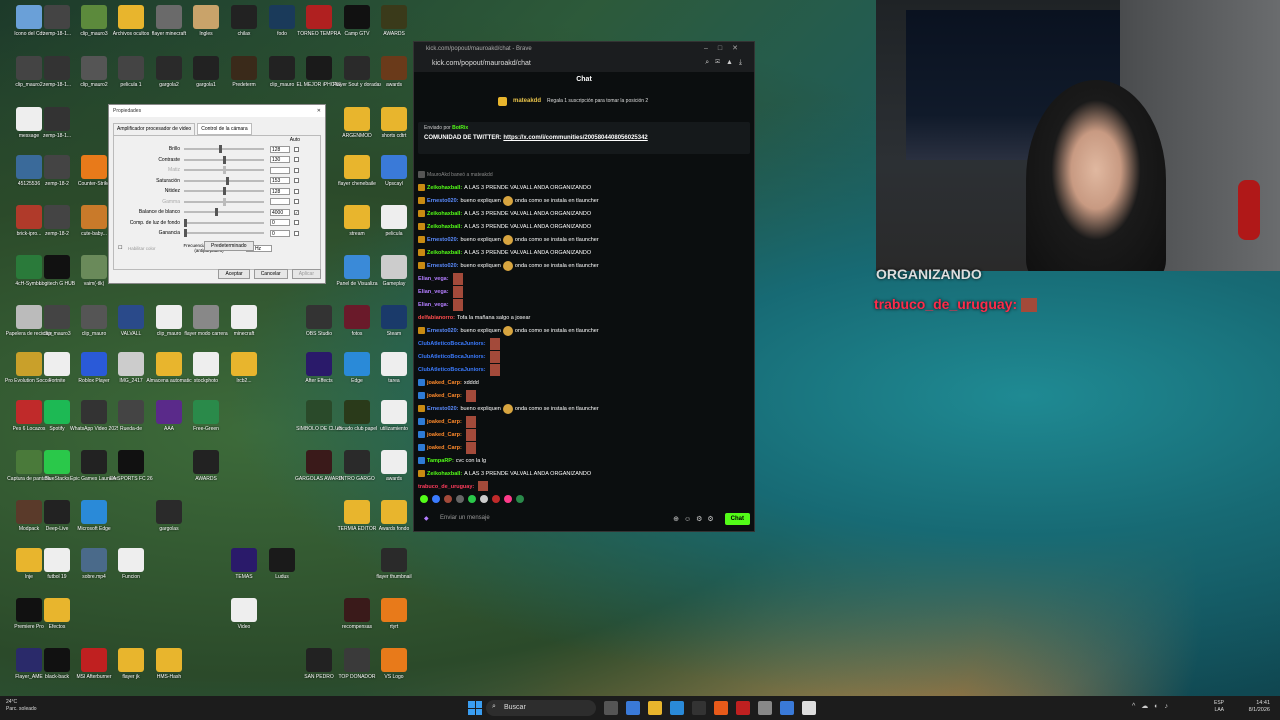 This screenshot has height=720, width=1280. What do you see at coordinates (726, 63) in the screenshot?
I see `browser-tools-icons: ⌕✉▲⤓` at bounding box center [726, 63].